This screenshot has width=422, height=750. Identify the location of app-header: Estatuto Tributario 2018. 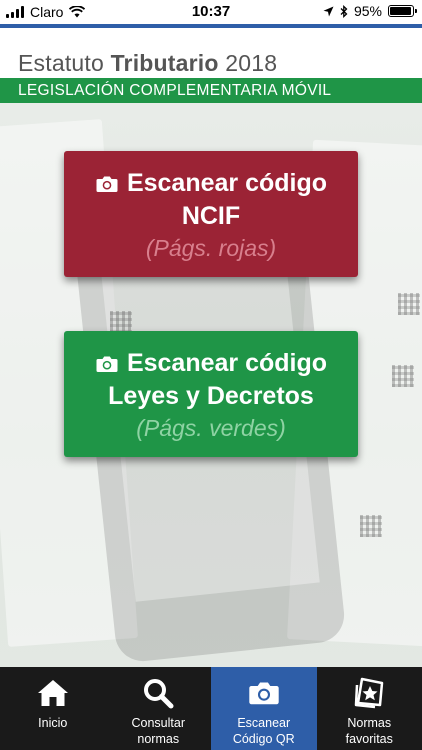
(211, 53).